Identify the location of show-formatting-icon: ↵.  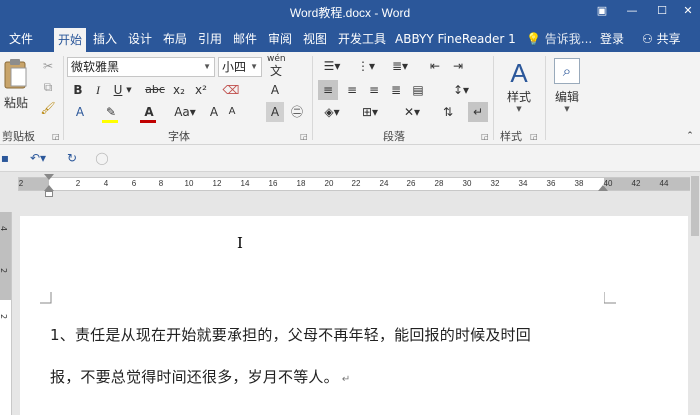
(478, 112).